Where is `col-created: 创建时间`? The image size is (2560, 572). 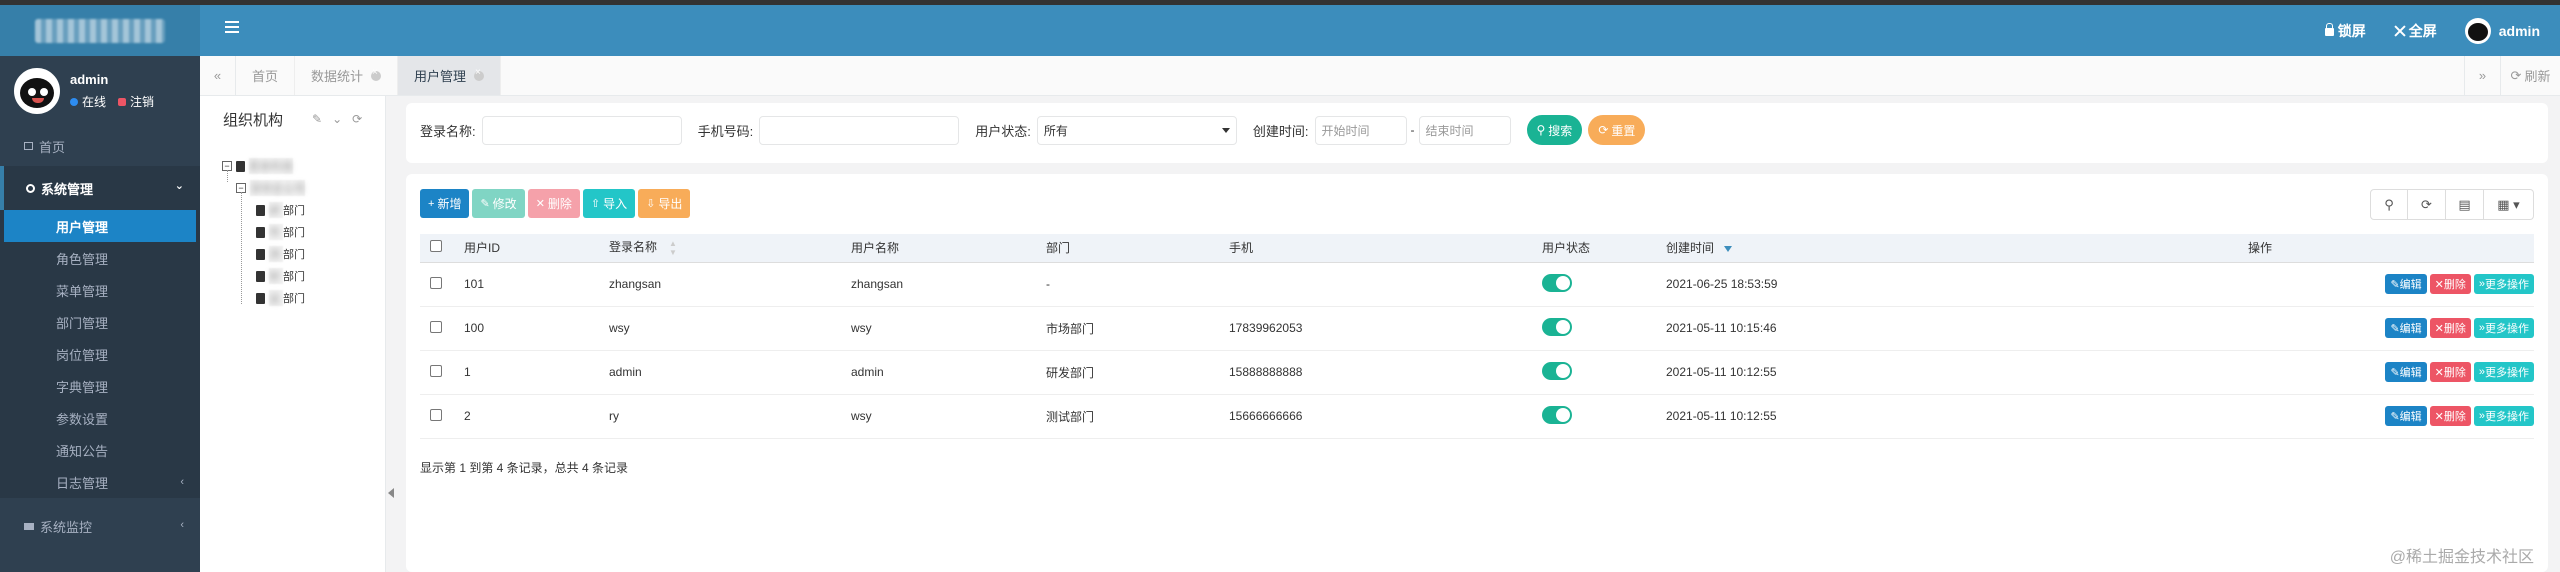 col-created: 创建时间 is located at coordinates (1826, 248).